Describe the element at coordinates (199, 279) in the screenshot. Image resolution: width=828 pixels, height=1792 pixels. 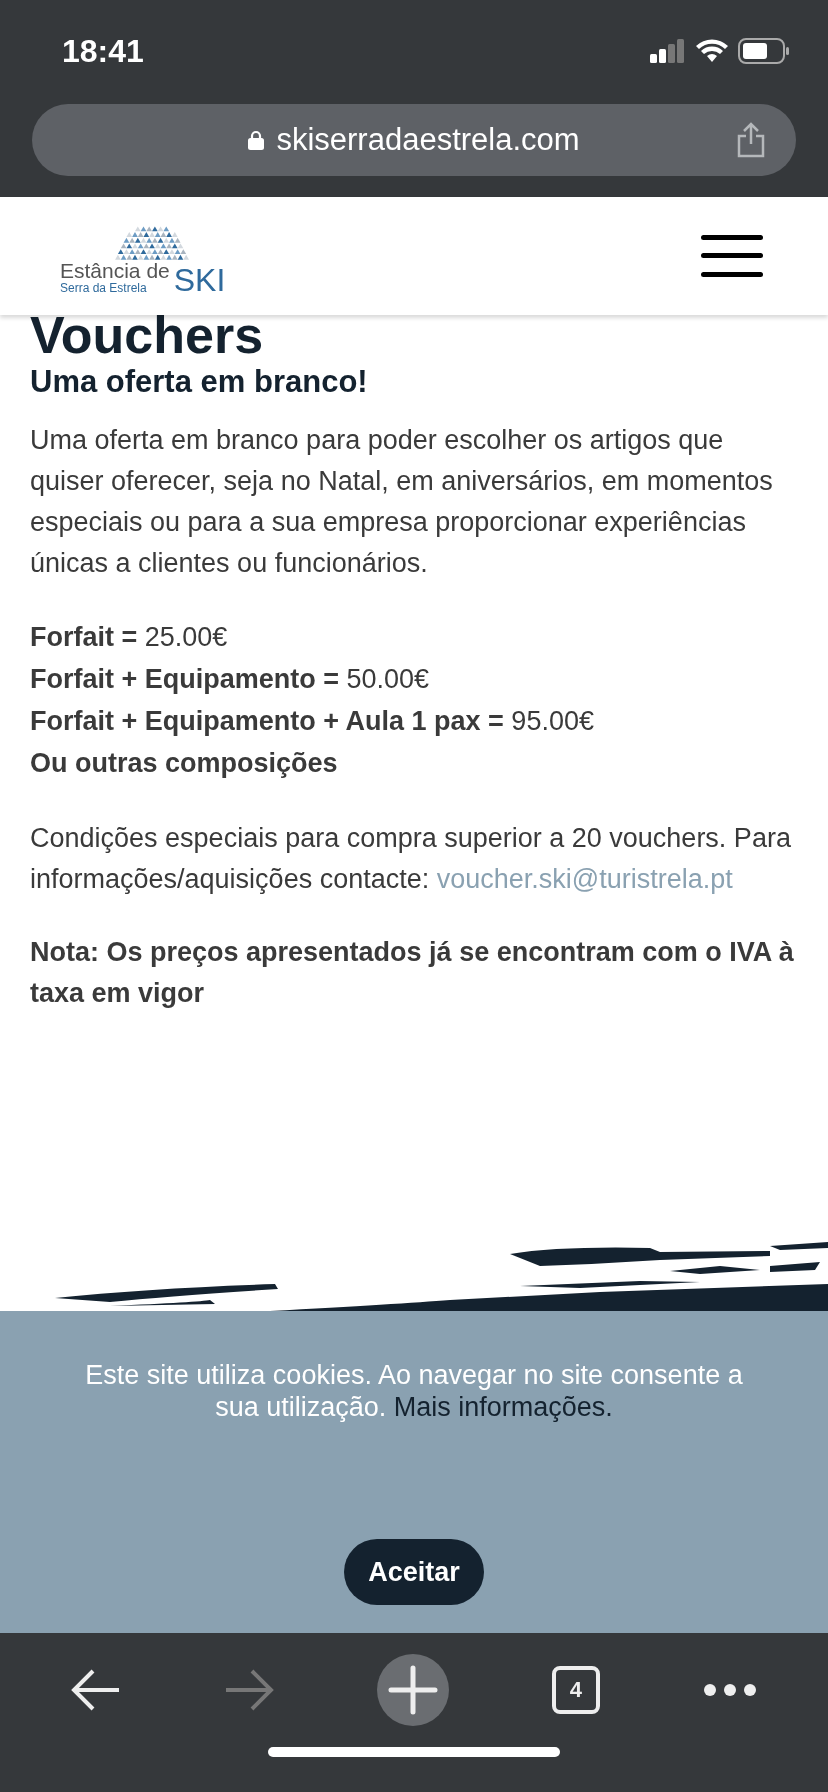
I see `logo-mark: SKI` at that location.